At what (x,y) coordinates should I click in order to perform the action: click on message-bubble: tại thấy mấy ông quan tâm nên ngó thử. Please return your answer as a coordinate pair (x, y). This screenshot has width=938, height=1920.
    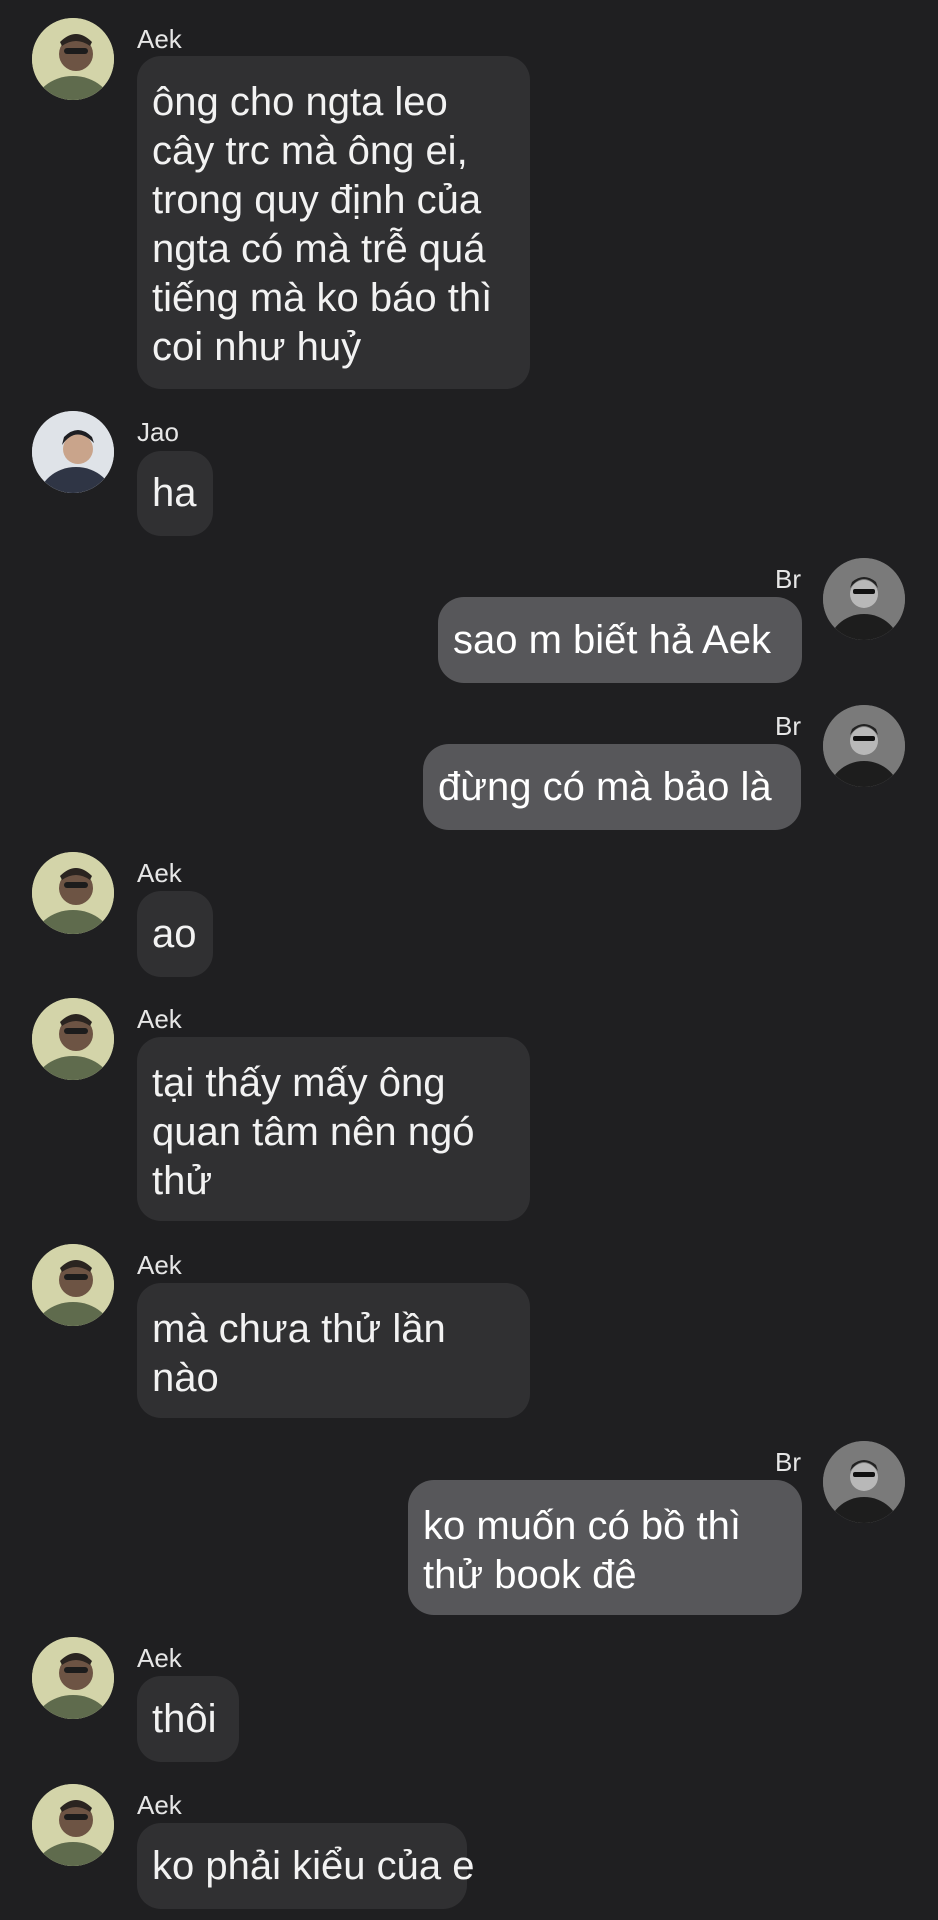
    Looking at the image, I should click on (333, 1129).